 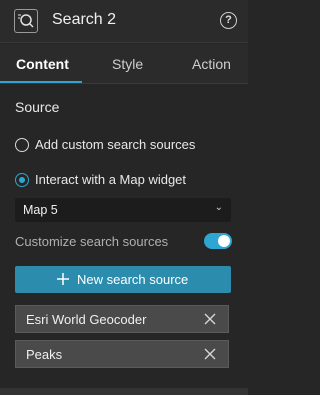 I want to click on map-select-value: Map 5, so click(x=40, y=210).